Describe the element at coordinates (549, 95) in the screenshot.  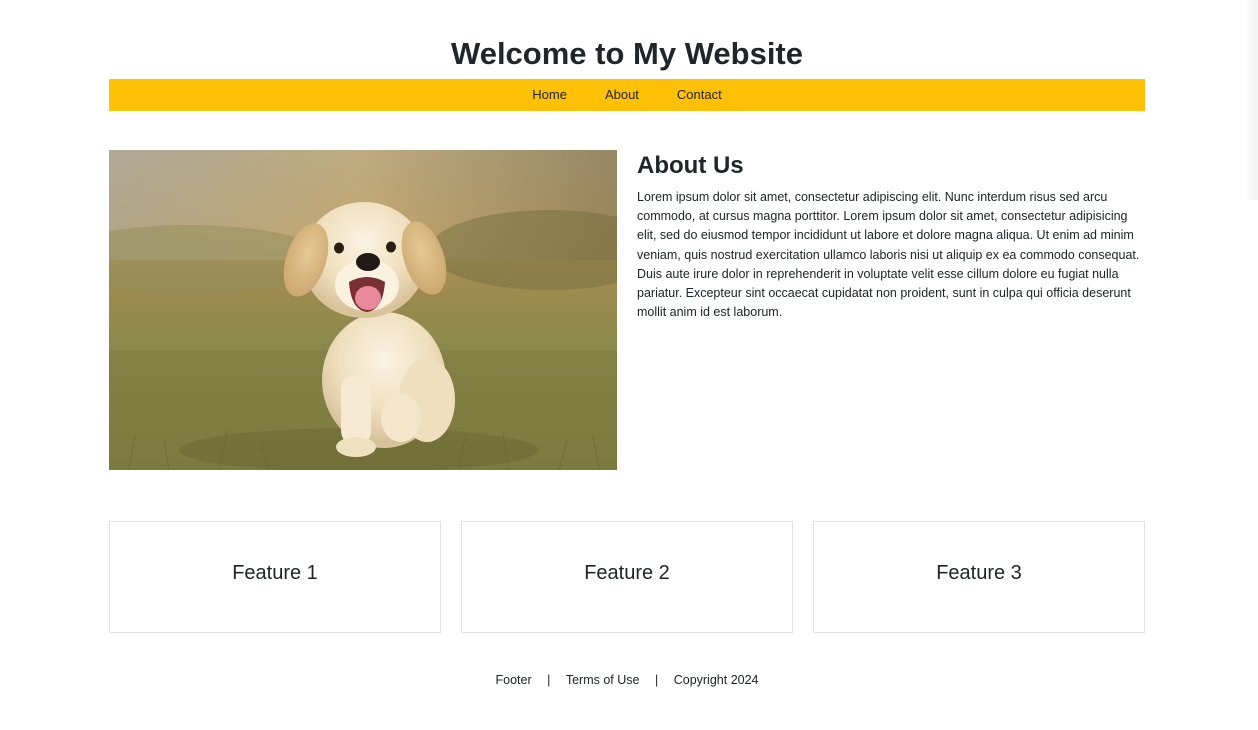
I see `nav-link-home: Home` at that location.